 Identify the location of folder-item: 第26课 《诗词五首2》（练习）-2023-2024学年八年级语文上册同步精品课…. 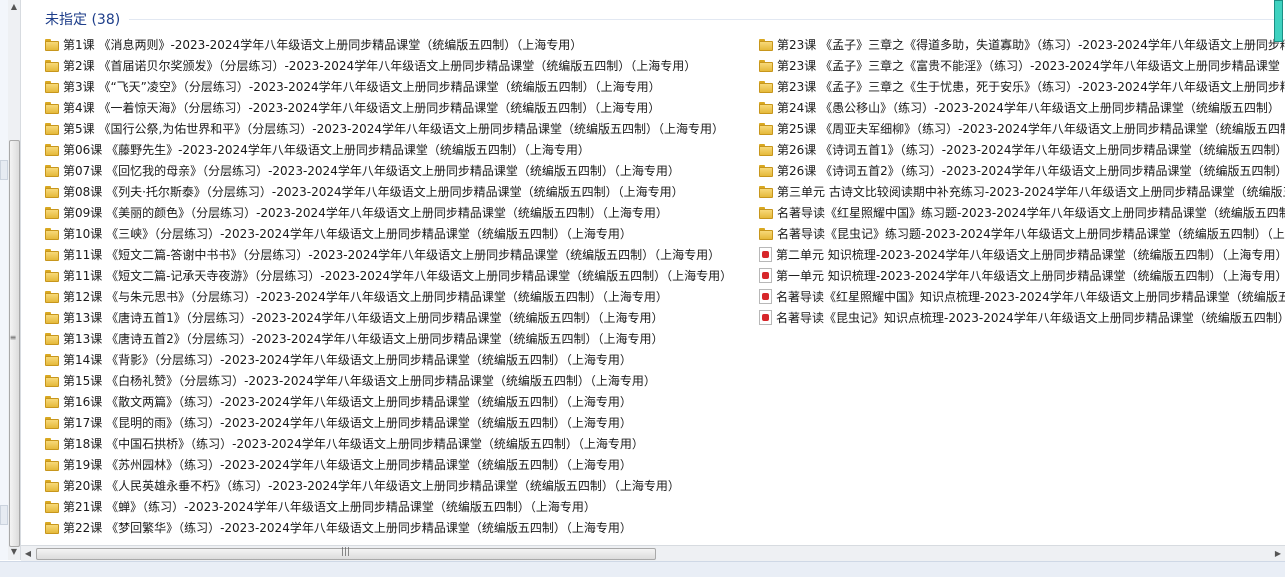
(1022, 170).